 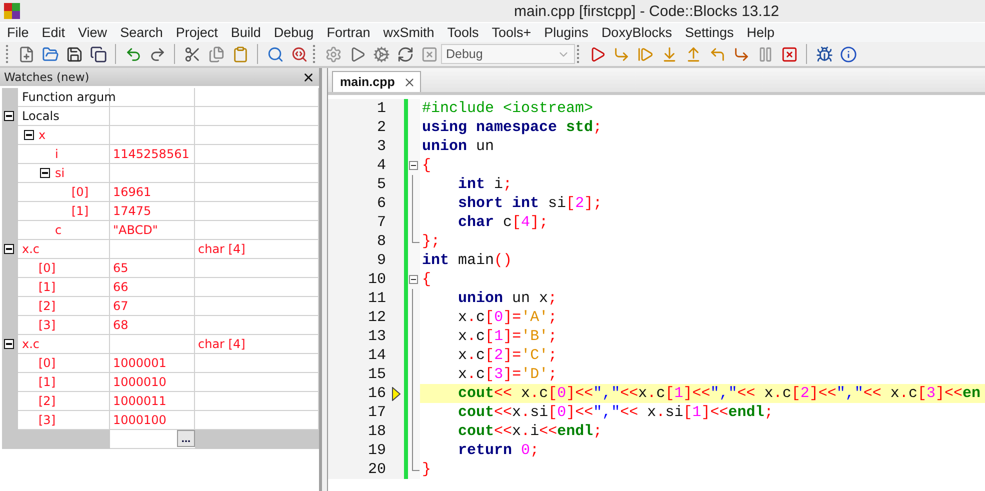 I want to click on code-line: };, so click(x=431, y=241).